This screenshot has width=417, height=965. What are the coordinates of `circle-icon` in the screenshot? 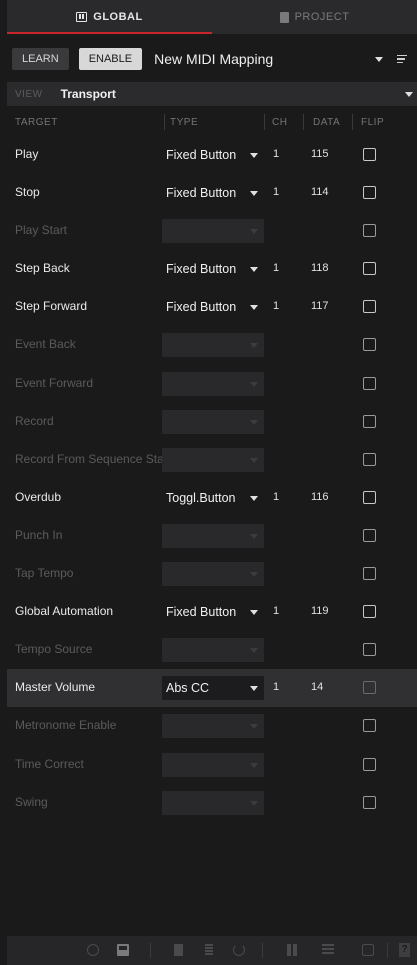 It's located at (93, 950).